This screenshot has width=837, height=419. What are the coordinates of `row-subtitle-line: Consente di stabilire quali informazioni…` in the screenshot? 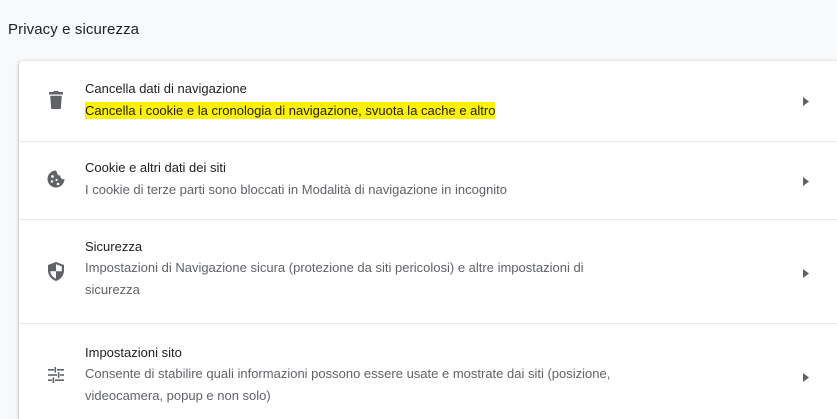 It's located at (348, 373).